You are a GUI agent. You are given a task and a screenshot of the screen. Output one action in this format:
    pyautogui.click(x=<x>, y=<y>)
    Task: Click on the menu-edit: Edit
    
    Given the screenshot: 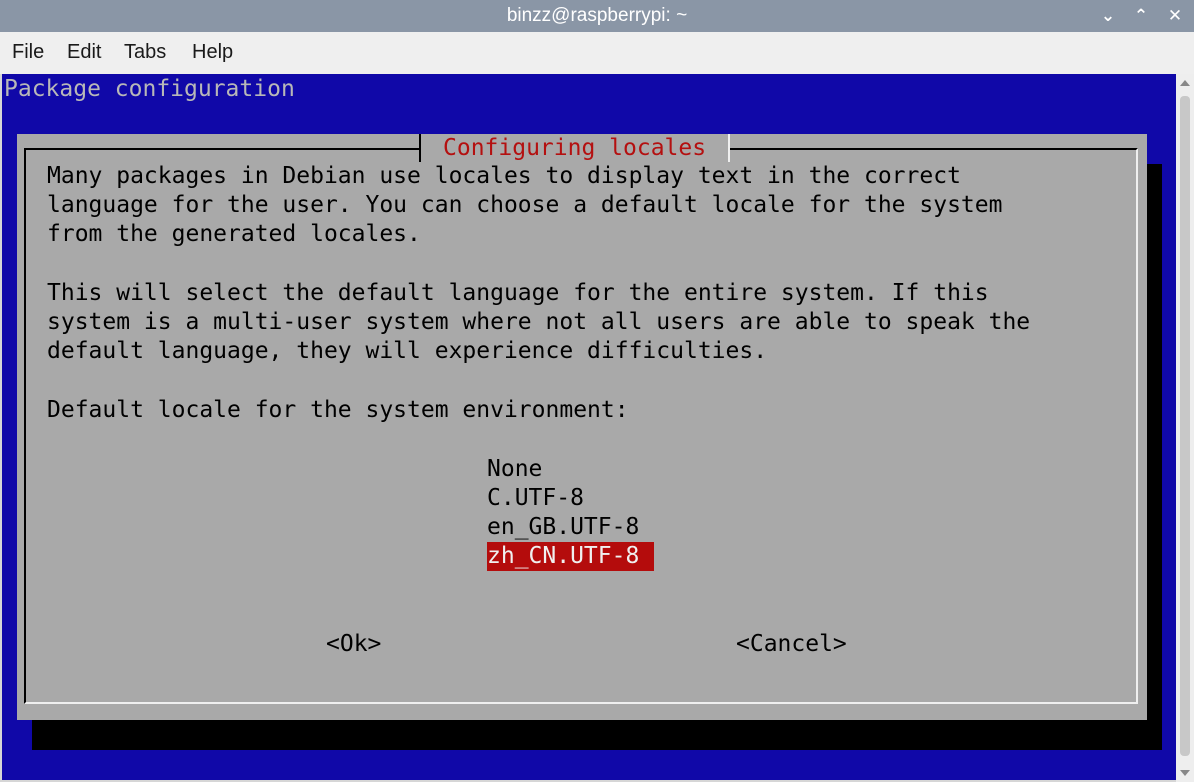 What is the action you would take?
    pyautogui.click(x=84, y=52)
    